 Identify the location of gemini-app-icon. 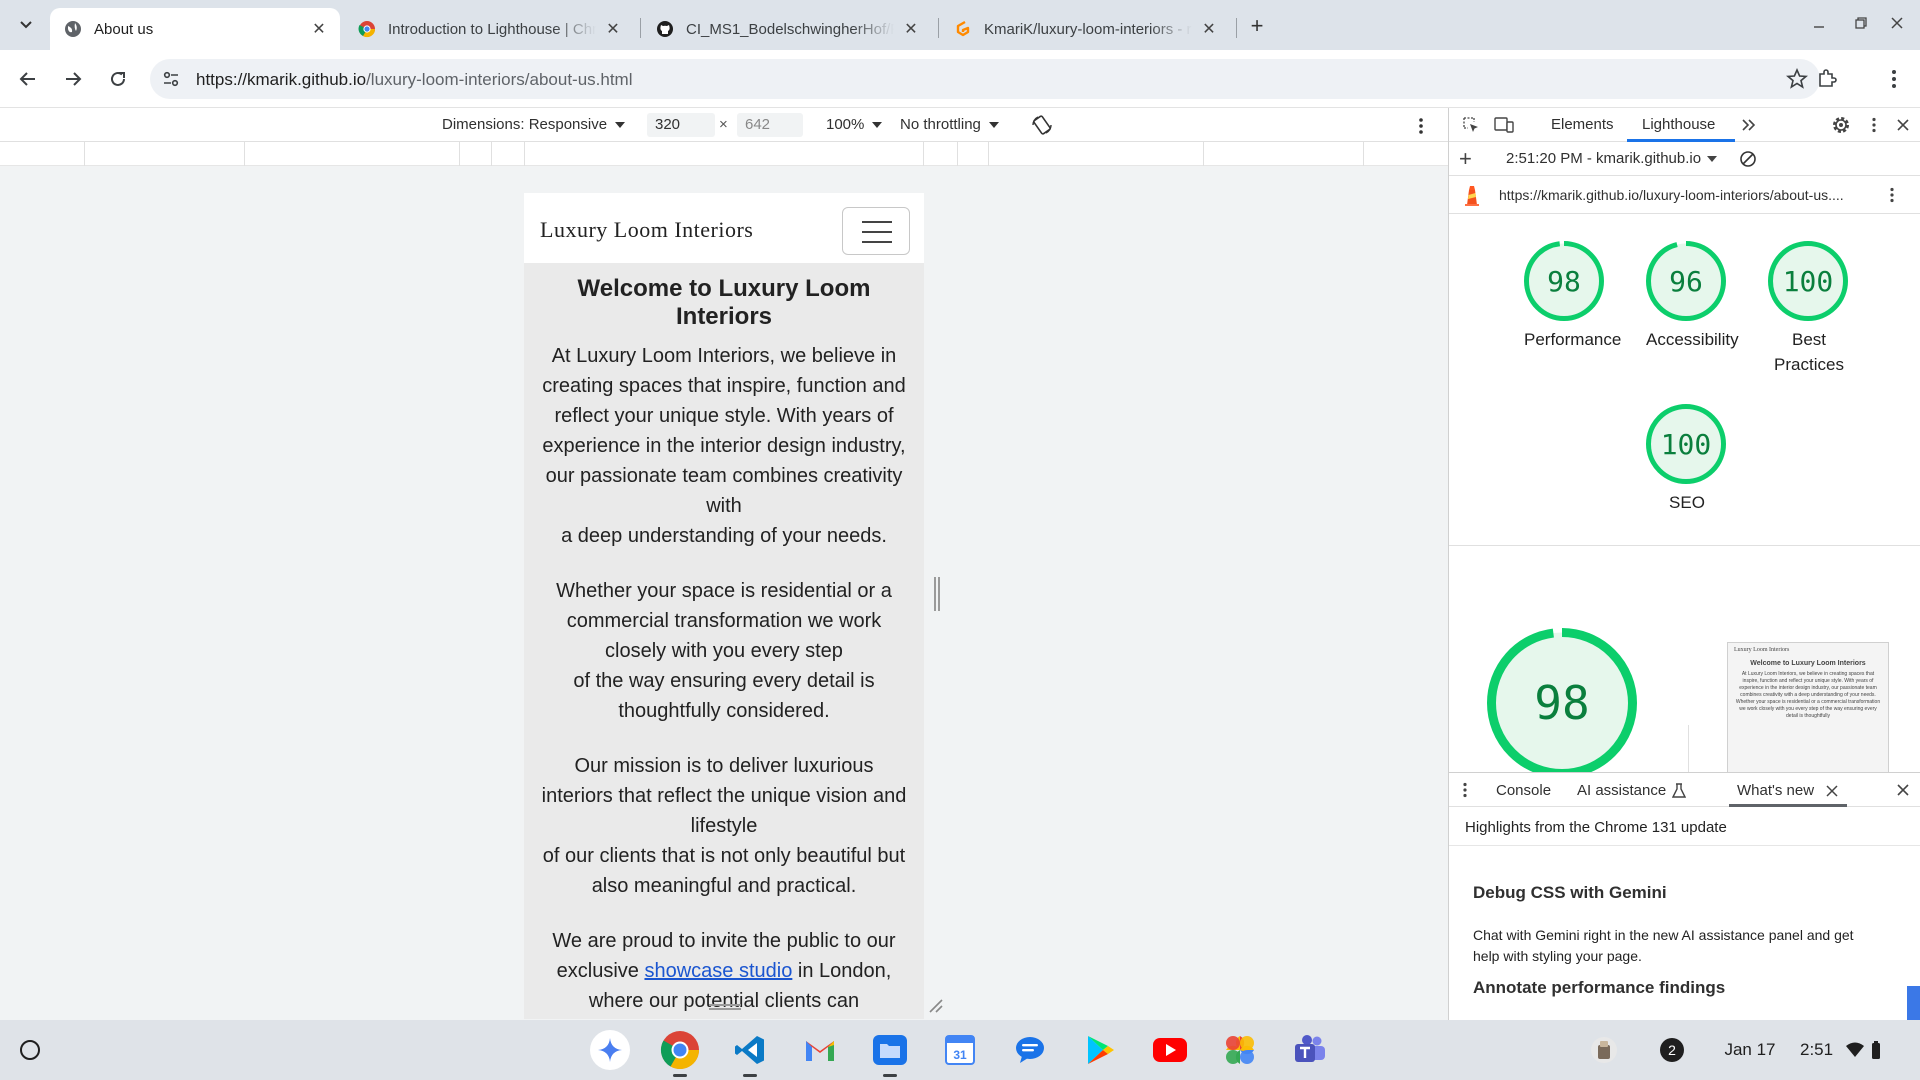
(610, 1050).